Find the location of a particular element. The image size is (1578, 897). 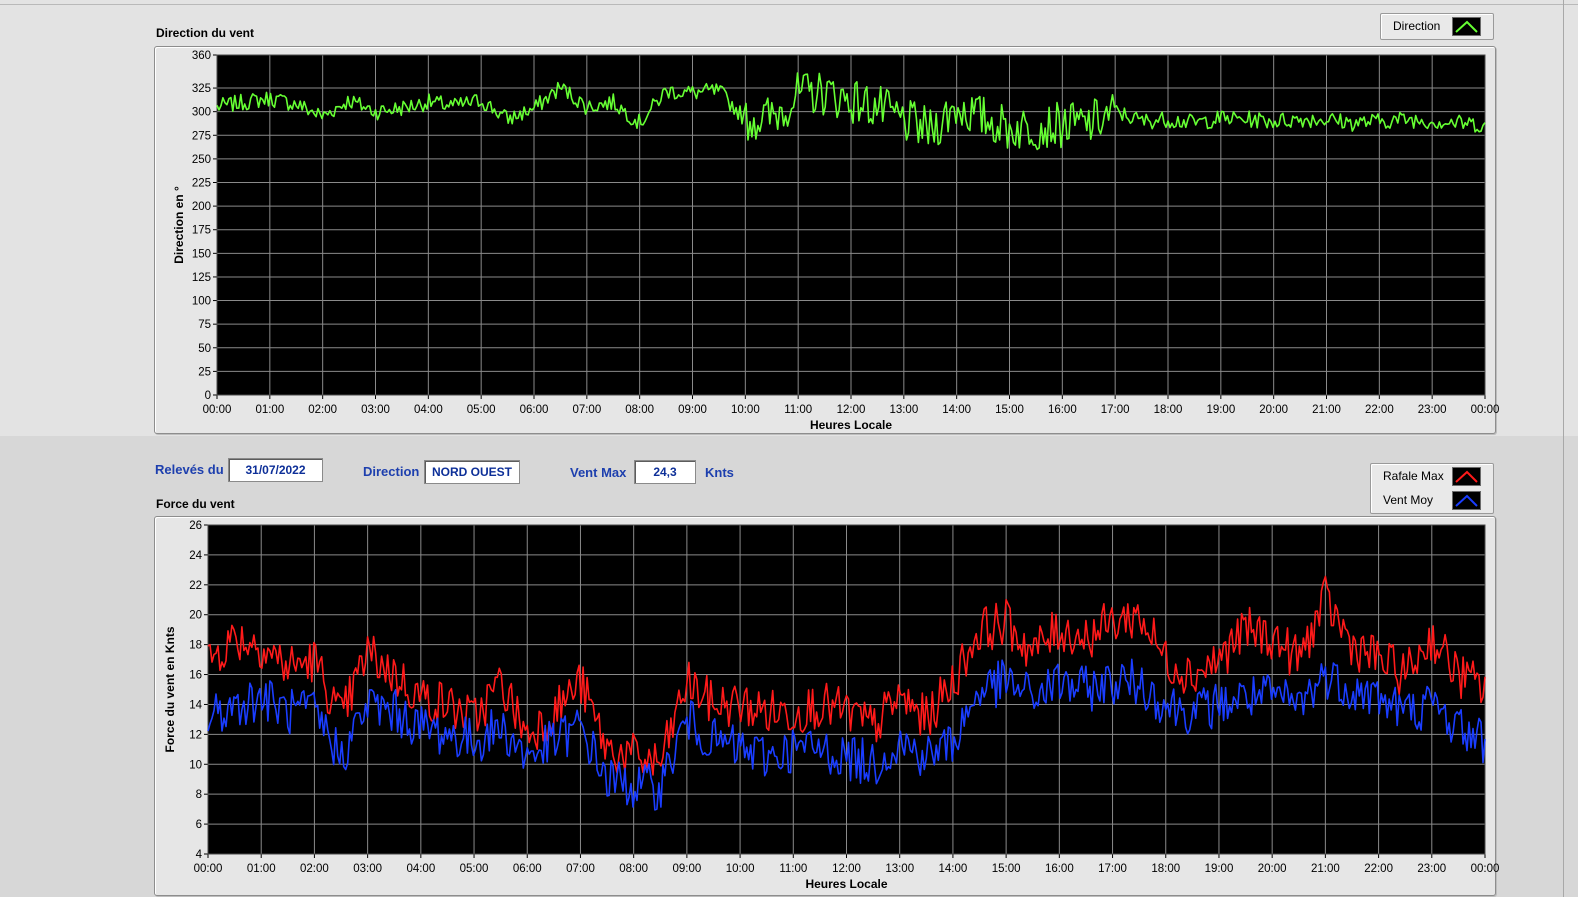

x-tick-label: 11:00 is located at coordinates (793, 869).